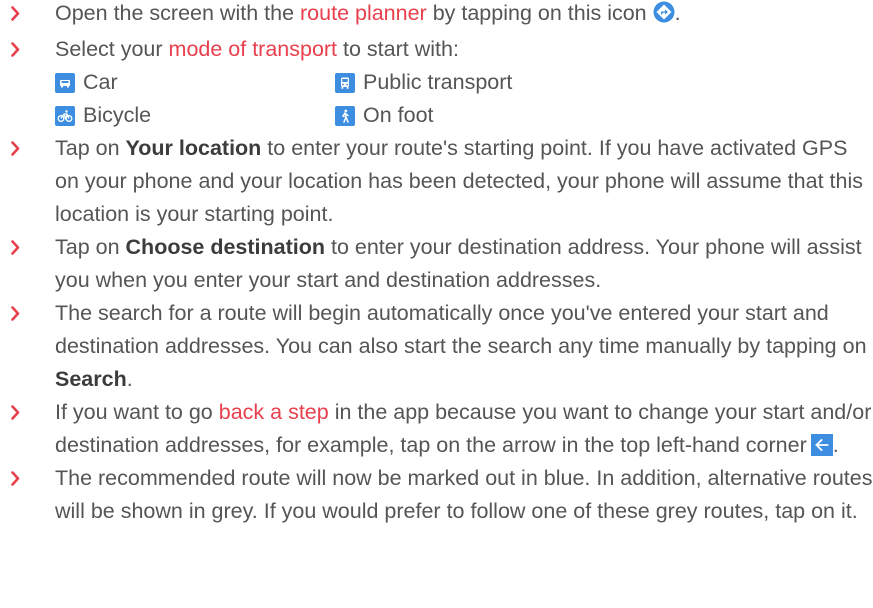 This screenshot has height=608, width=873. What do you see at coordinates (225, 247) in the screenshot?
I see `choose-destination-label: Choose destination` at bounding box center [225, 247].